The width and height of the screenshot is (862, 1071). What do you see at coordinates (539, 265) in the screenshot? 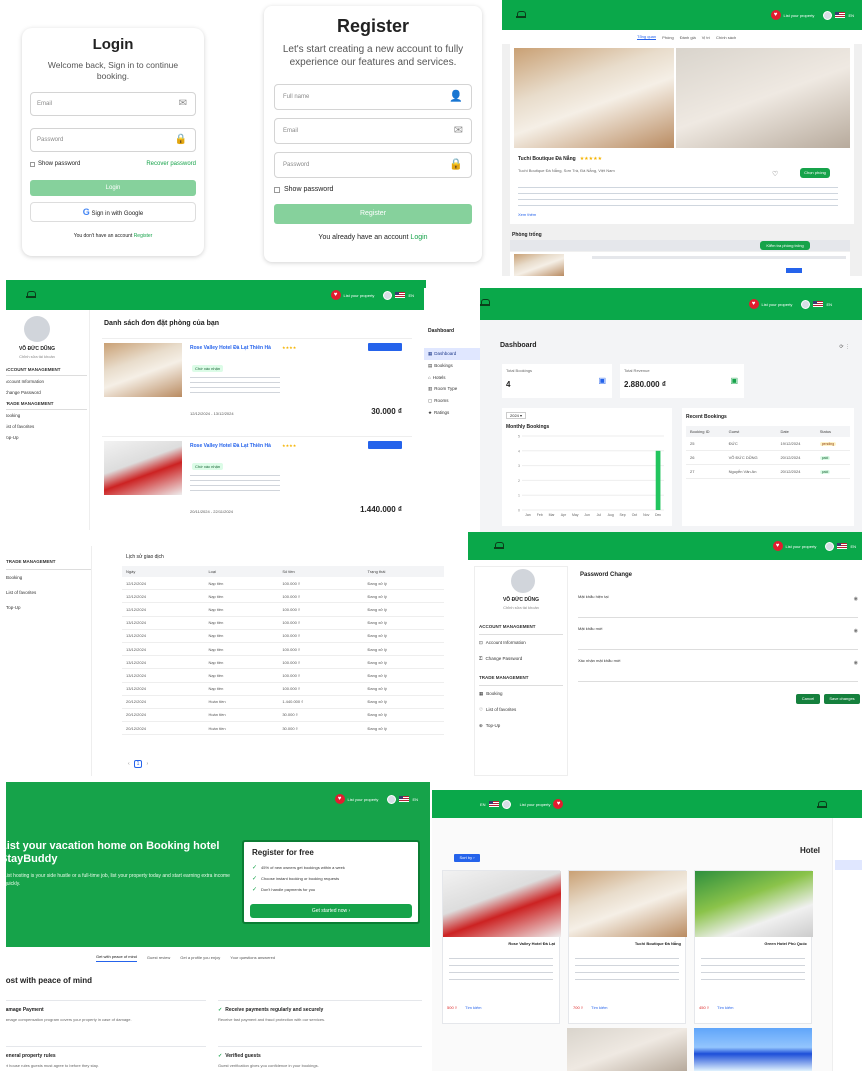
I see `room-photo` at bounding box center [539, 265].